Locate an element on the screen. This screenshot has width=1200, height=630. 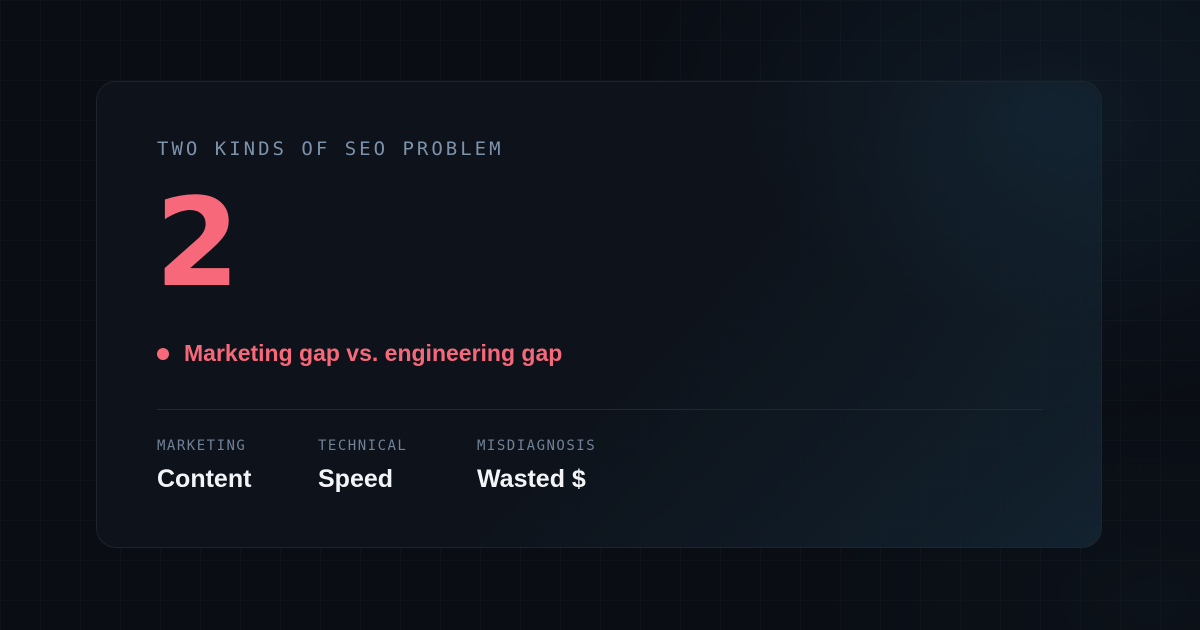
tagline: Marketing gap vs. engineering gap is located at coordinates (359, 353).